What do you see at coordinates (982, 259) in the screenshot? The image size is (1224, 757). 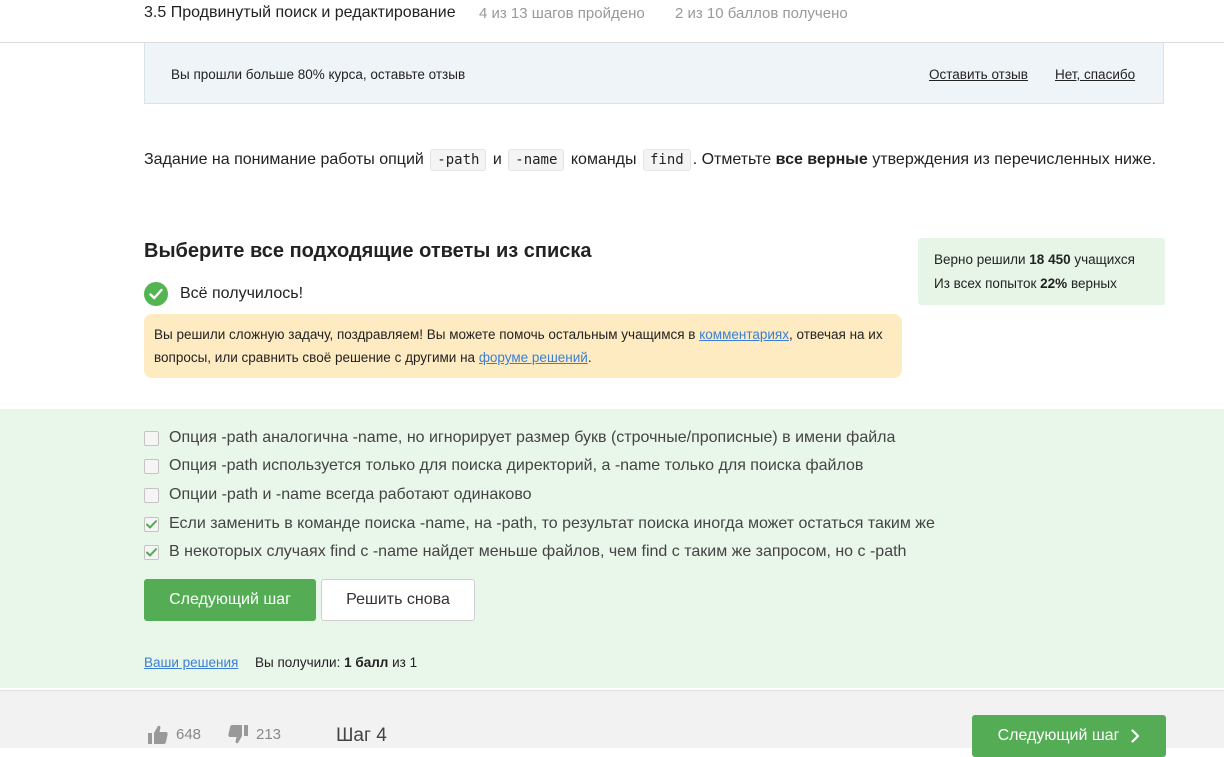 I see `stats-text: Верно решили` at bounding box center [982, 259].